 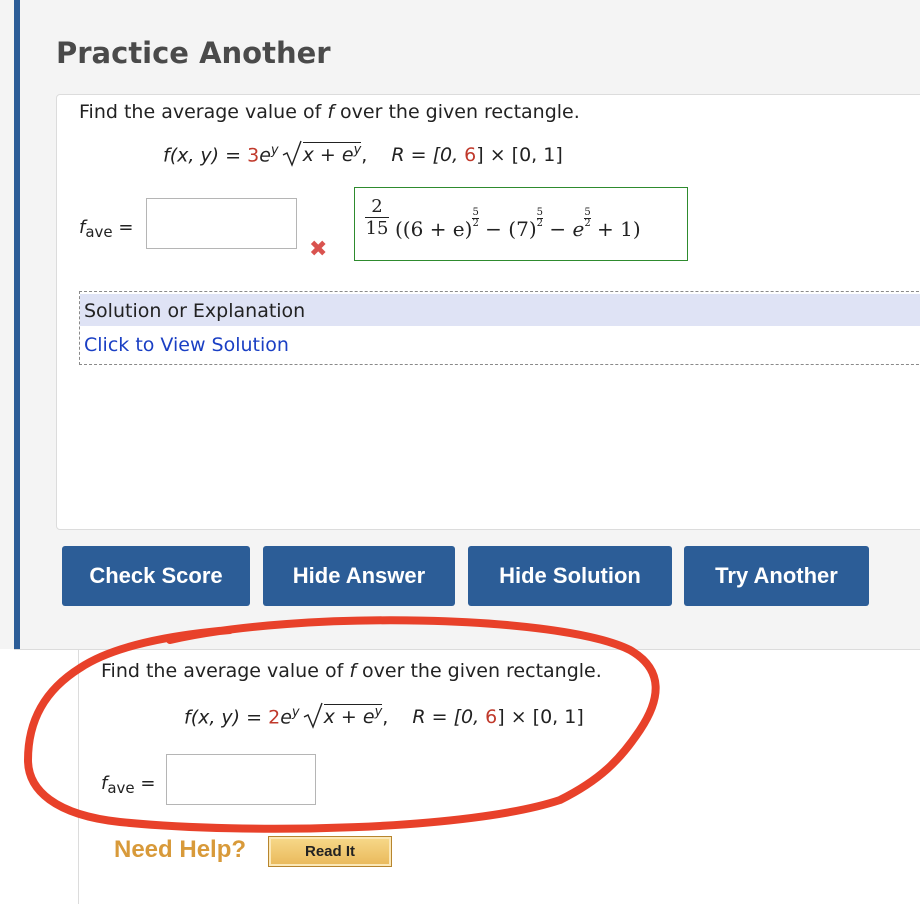 What do you see at coordinates (253, 155) in the screenshot?
I see `f-coefficient: 3` at bounding box center [253, 155].